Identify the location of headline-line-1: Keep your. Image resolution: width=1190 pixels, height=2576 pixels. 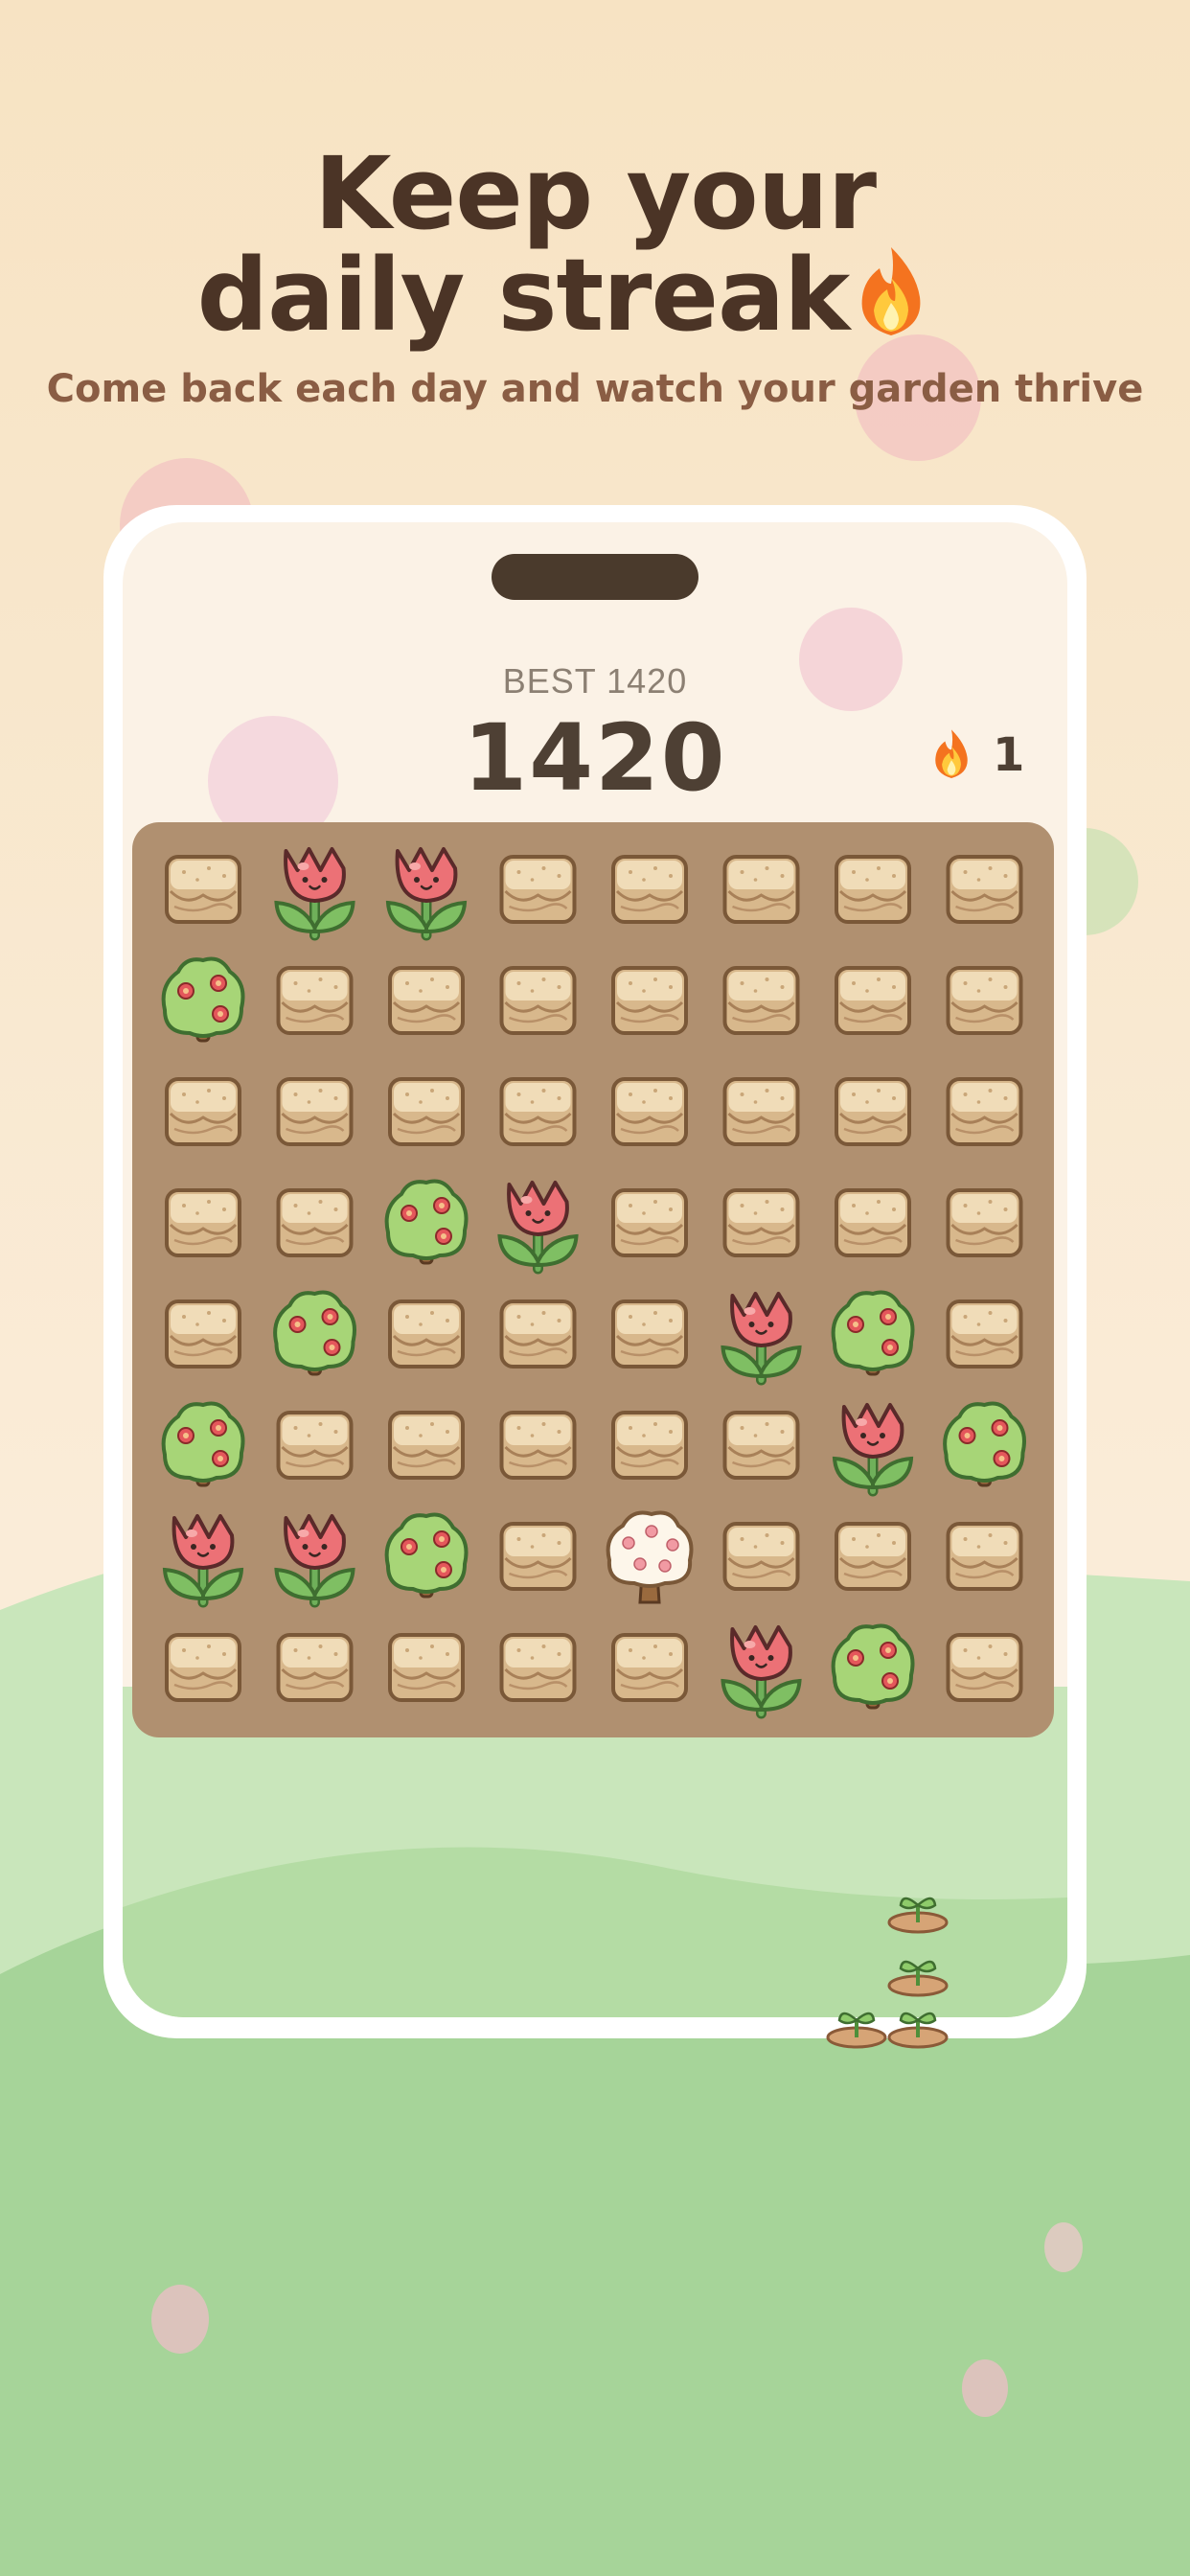
(595, 193).